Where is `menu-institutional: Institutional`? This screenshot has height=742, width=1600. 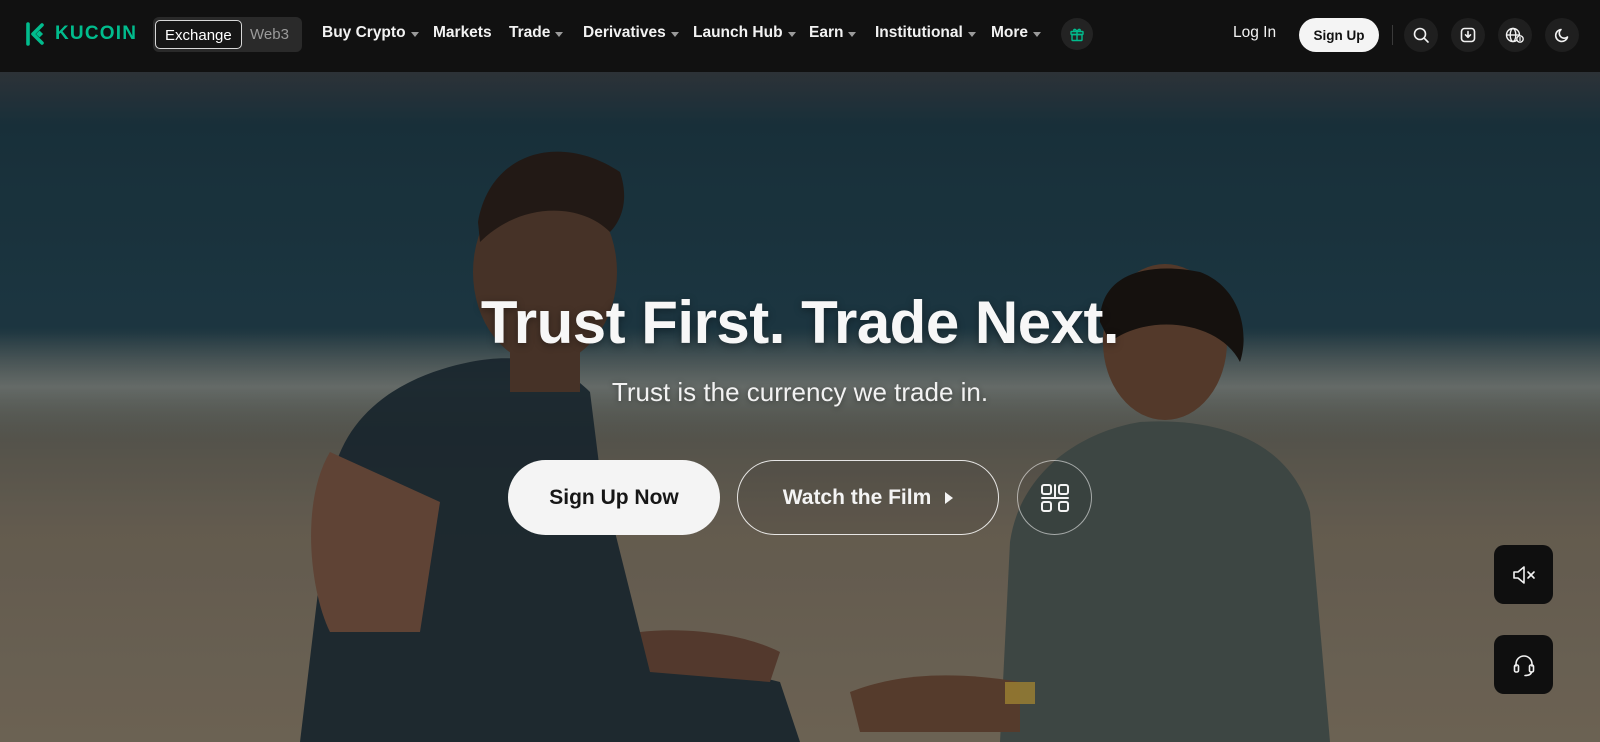 menu-institutional: Institutional is located at coordinates (925, 33).